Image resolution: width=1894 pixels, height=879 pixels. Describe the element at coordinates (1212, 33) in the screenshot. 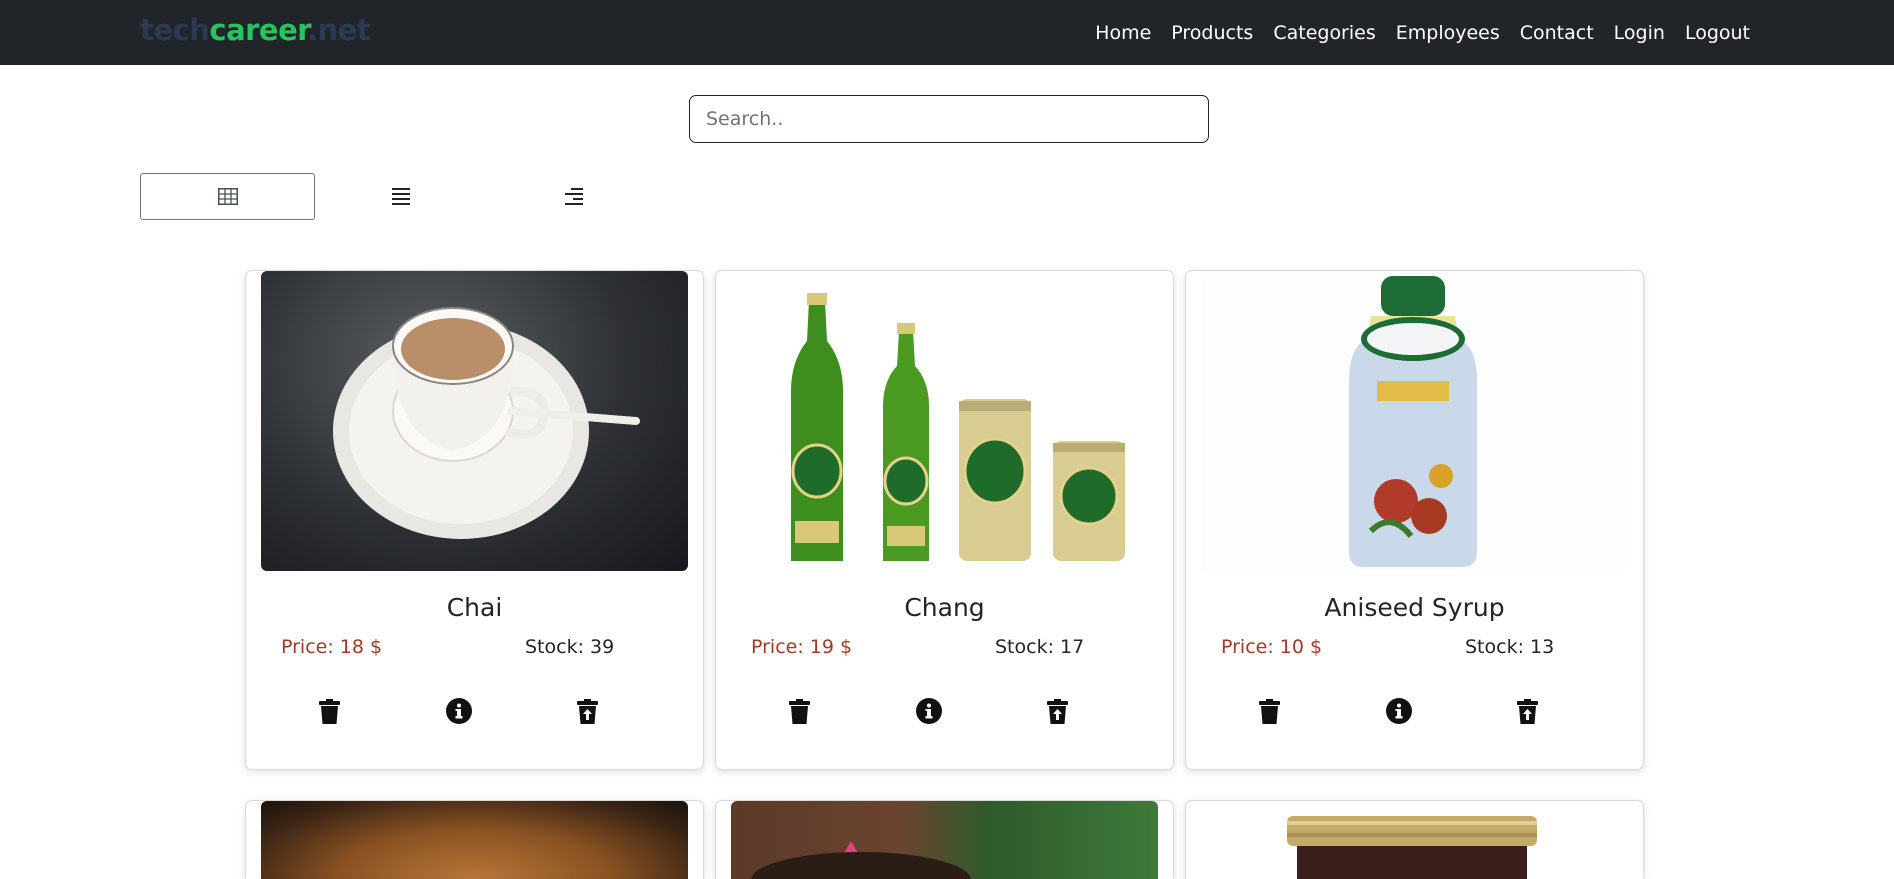

I see `nav-products: Products` at that location.